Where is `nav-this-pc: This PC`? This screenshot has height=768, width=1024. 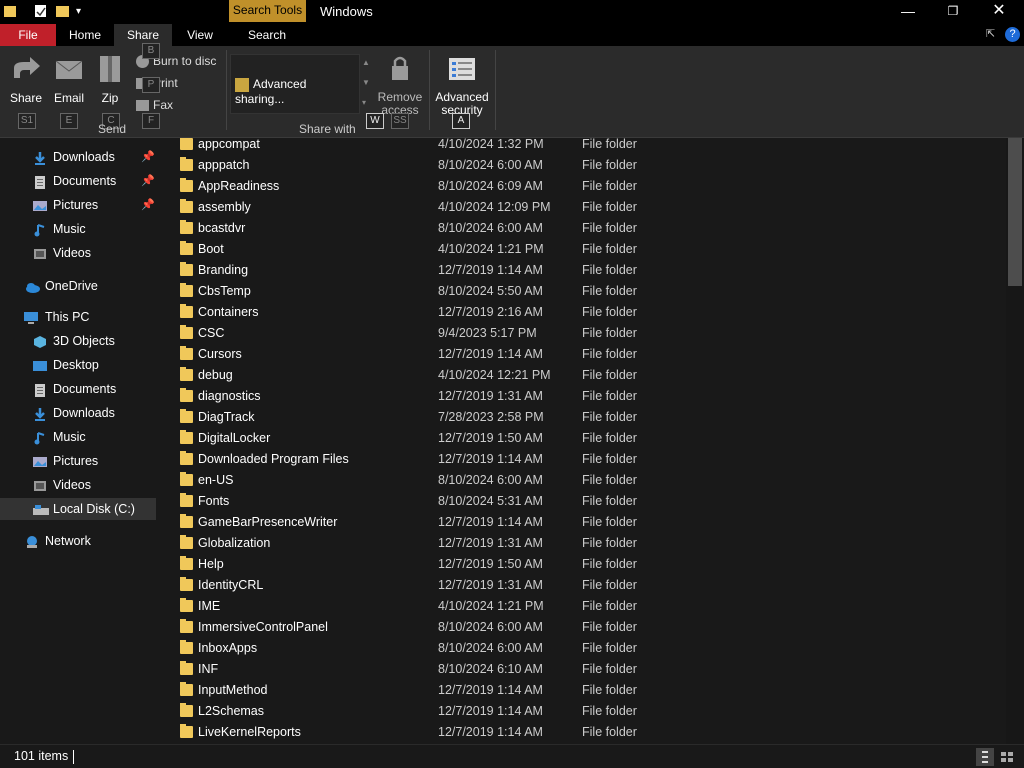 nav-this-pc: This PC is located at coordinates (78, 317).